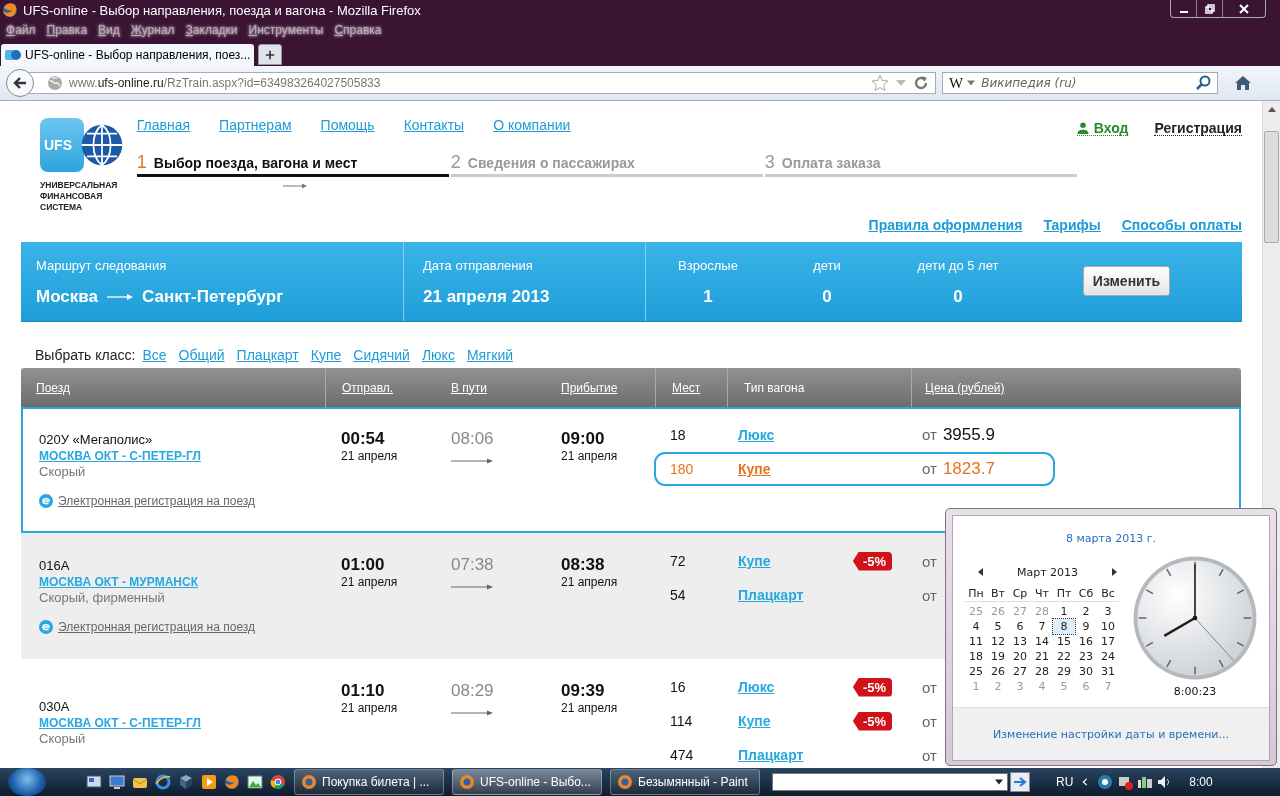  Describe the element at coordinates (270, 54) in the screenshot. I see `new-tab-button` at that location.